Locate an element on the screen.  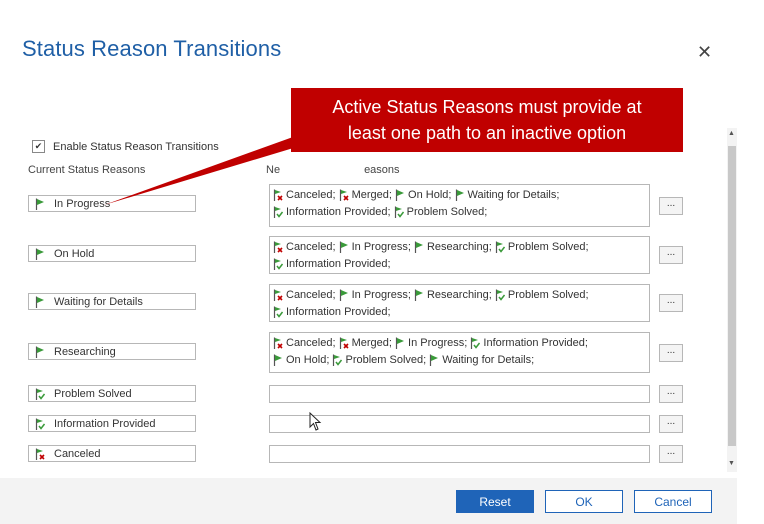
callout-line-2: least one path to an inactive option is located at coordinates (487, 133).